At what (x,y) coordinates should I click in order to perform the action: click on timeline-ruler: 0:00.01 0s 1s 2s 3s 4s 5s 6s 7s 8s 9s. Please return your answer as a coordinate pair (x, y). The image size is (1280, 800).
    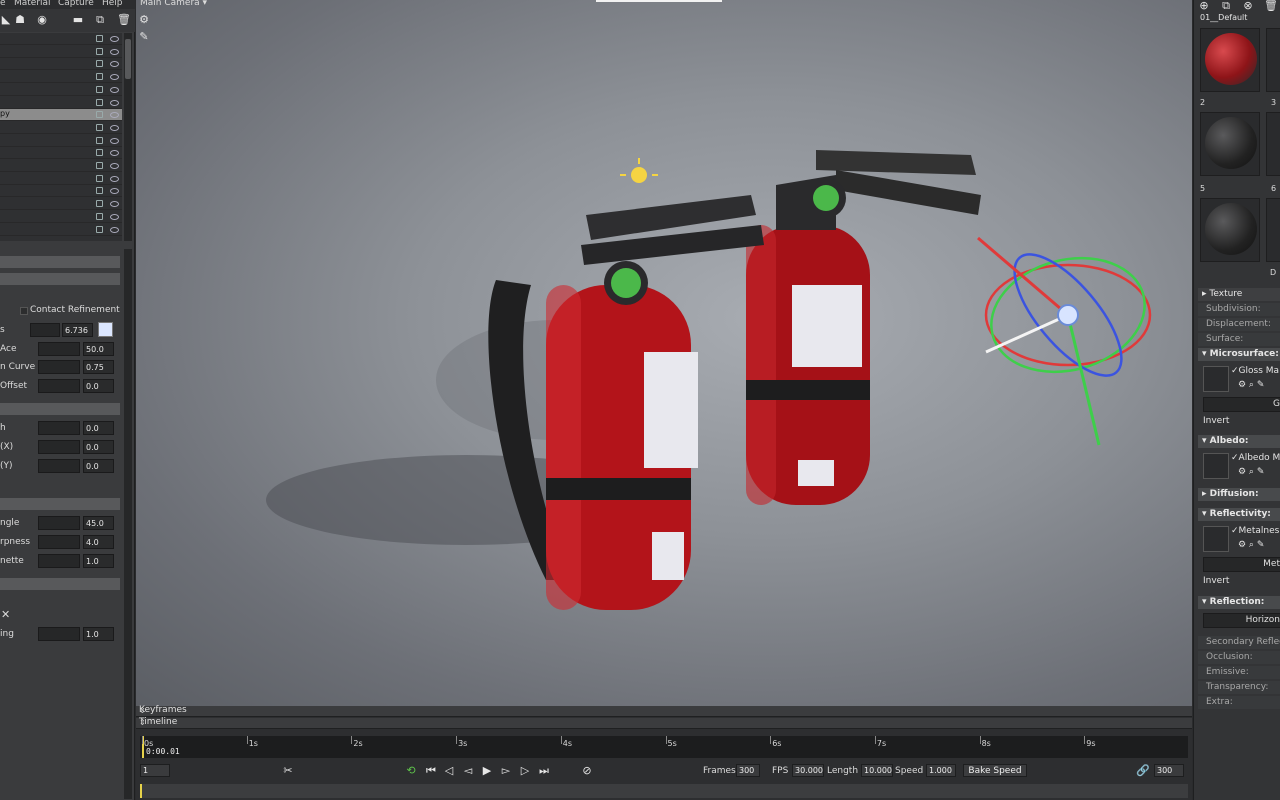
    Looking at the image, I should click on (664, 747).